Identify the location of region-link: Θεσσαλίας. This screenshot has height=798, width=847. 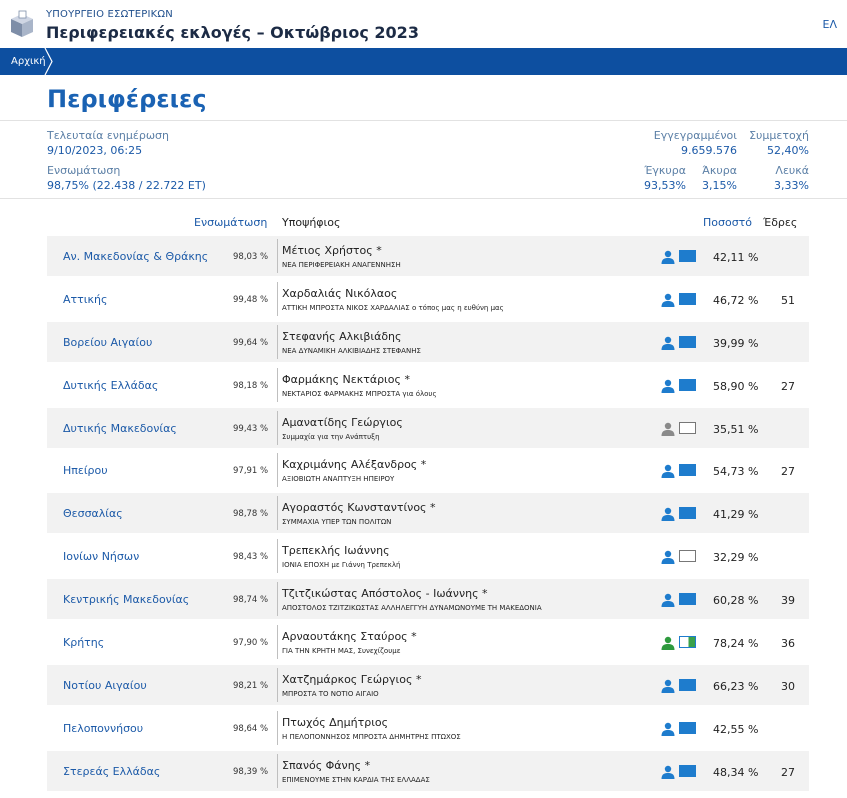
(93, 513).